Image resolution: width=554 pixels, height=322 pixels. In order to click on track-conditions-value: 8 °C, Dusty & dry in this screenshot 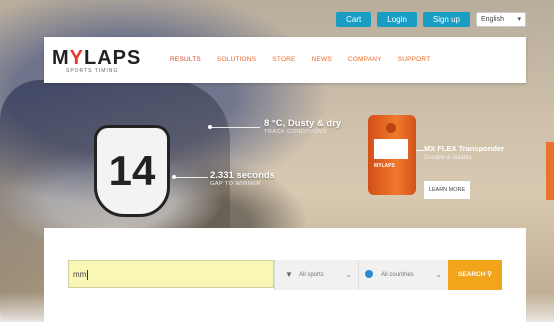, I will do `click(303, 123)`.